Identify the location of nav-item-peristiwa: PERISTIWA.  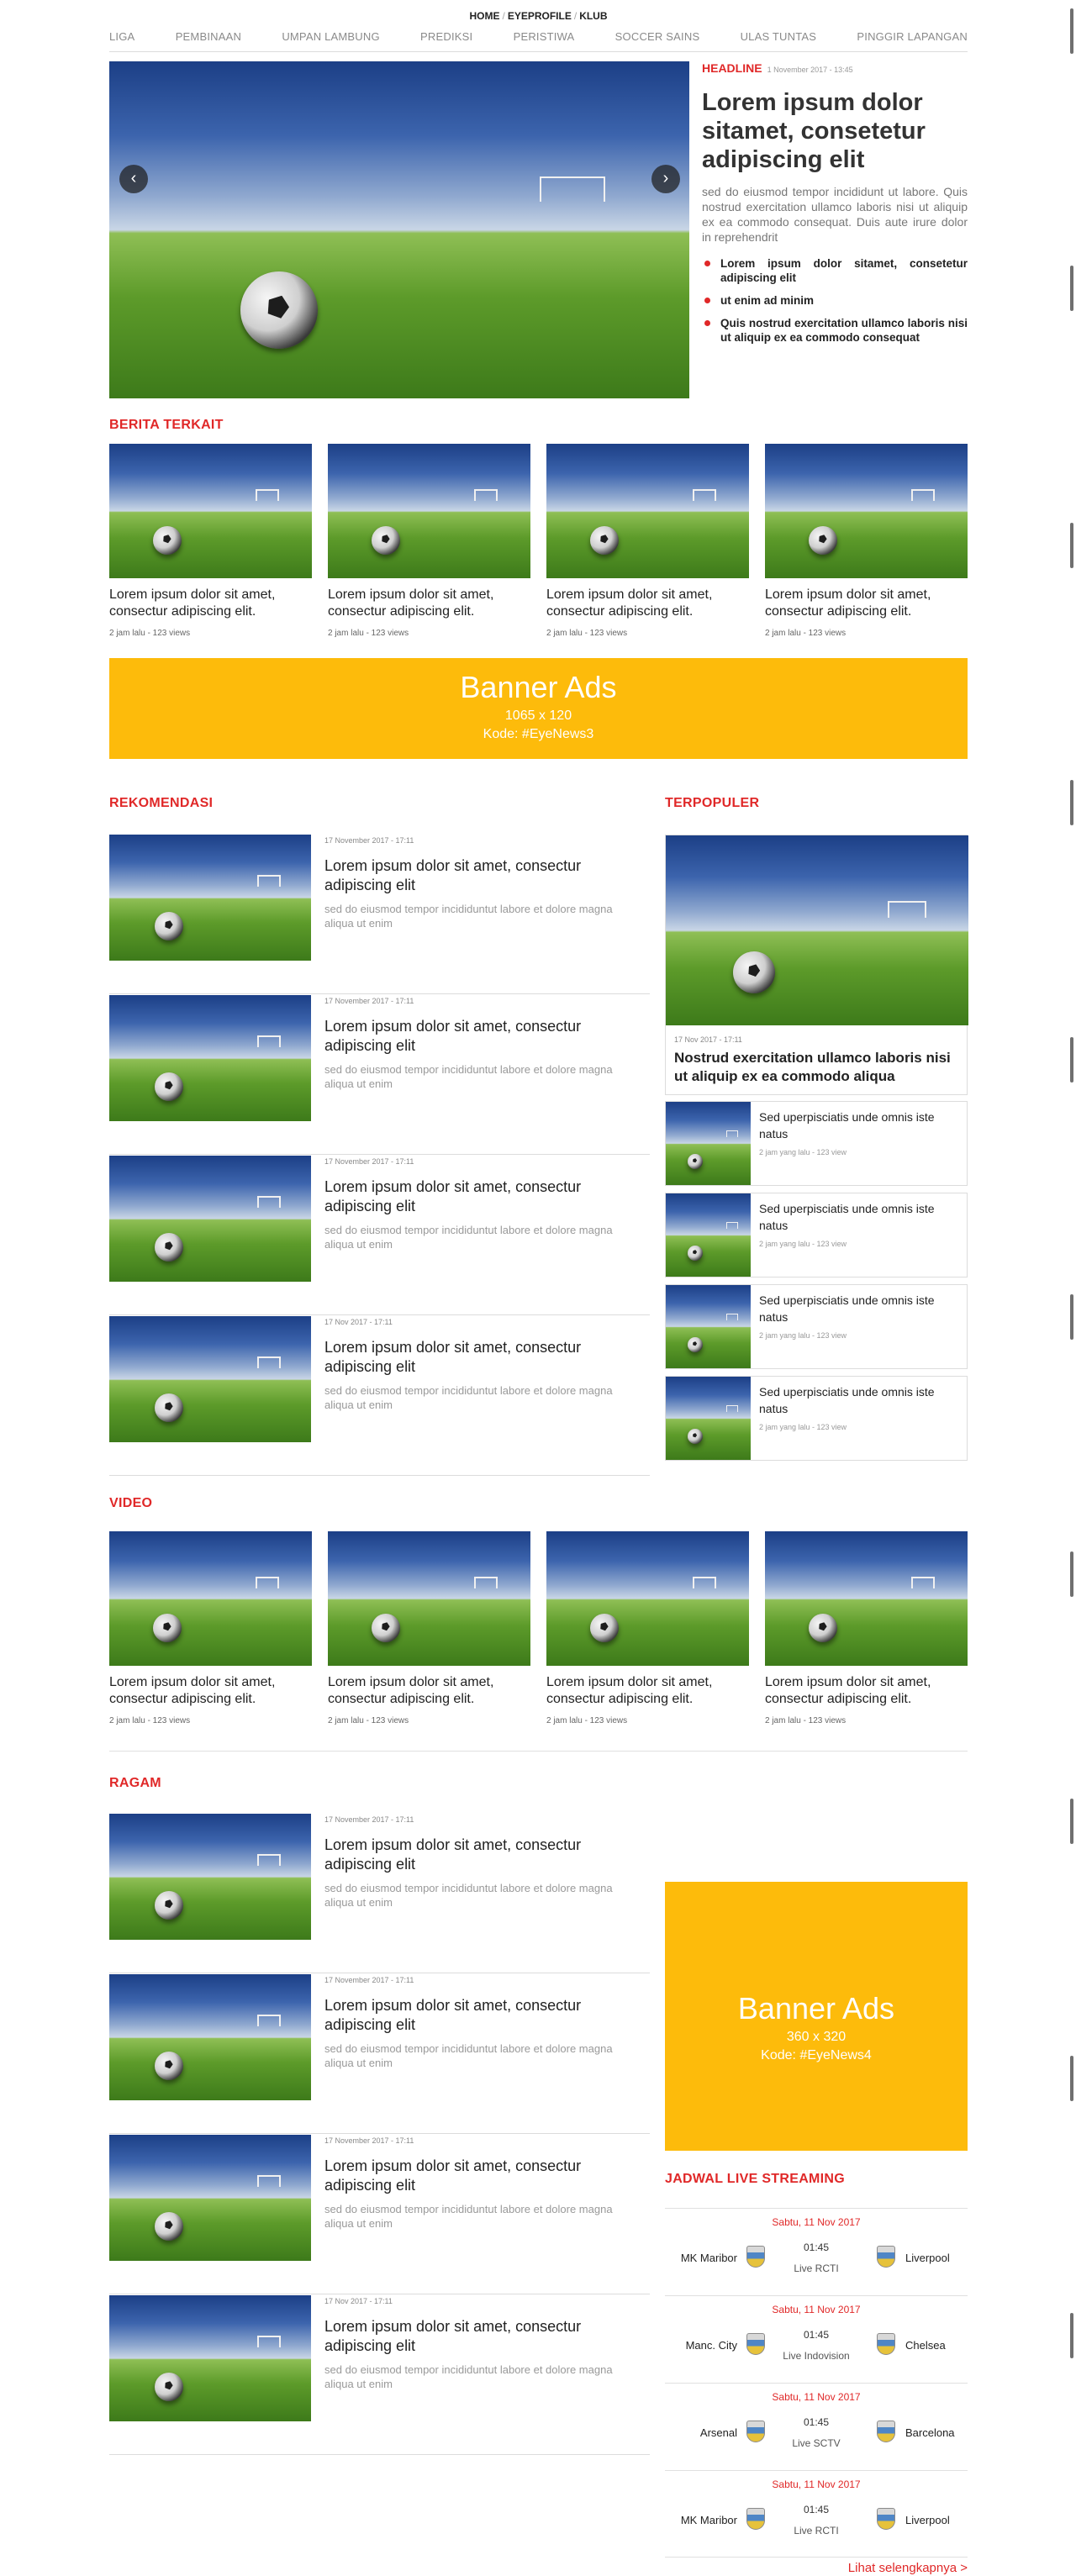
(544, 40).